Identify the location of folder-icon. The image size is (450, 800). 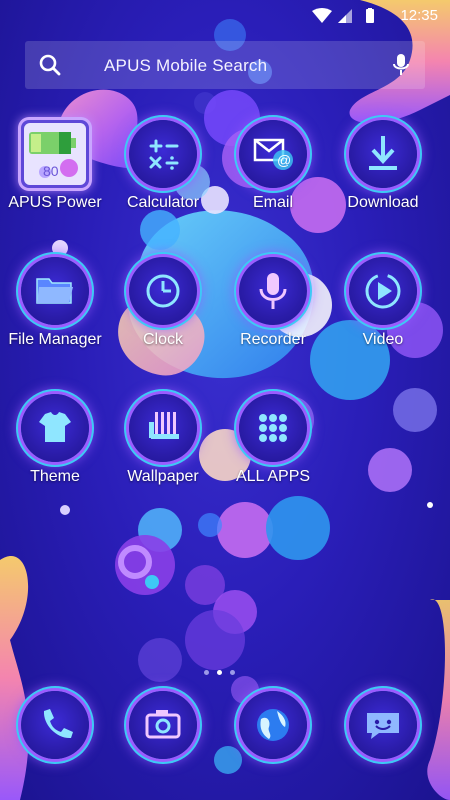
(55, 291).